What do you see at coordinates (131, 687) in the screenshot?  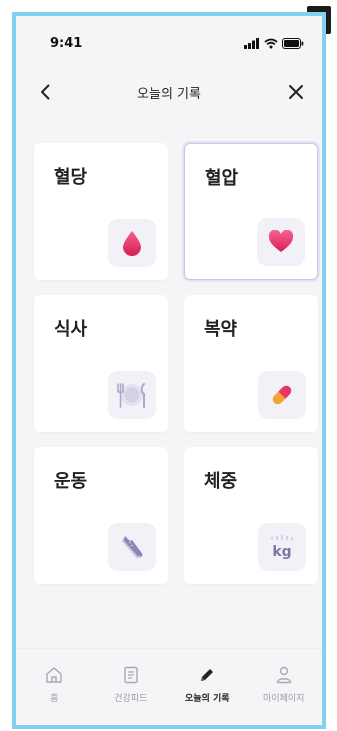 I see `tab-health-feed: 건강피드` at bounding box center [131, 687].